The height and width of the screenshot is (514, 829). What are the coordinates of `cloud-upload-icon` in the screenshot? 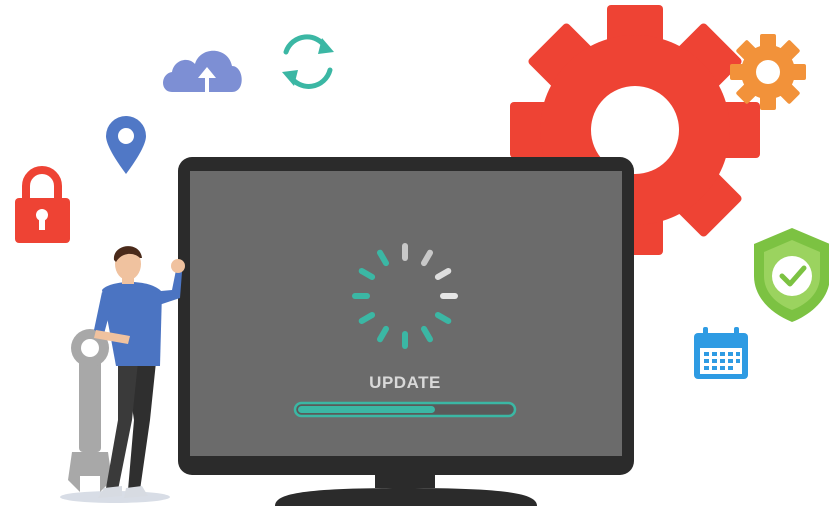 It's located at (202, 71).